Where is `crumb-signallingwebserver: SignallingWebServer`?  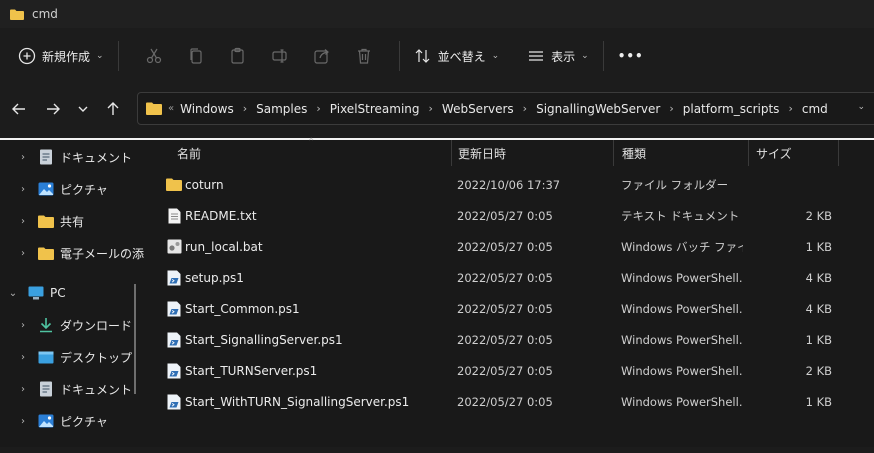 crumb-signallingwebserver: SignallingWebServer is located at coordinates (598, 109).